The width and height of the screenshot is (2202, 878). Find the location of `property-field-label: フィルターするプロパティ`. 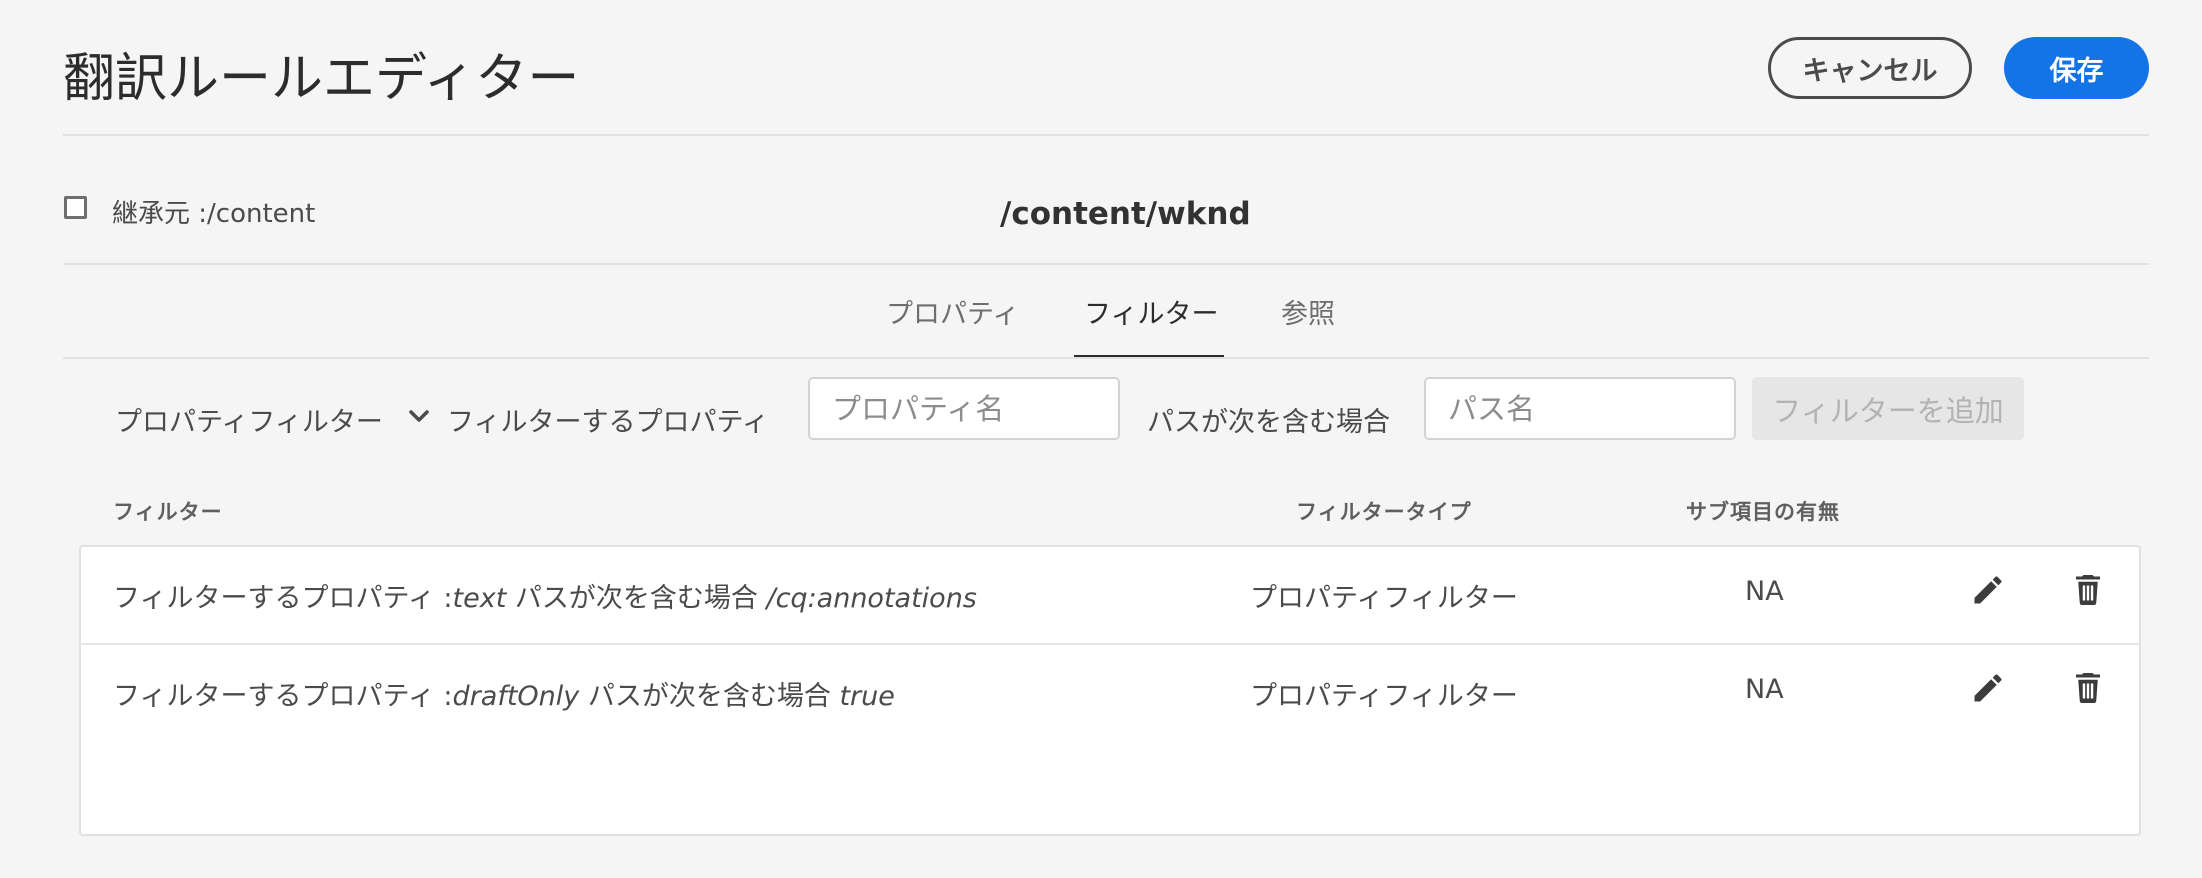

property-field-label: フィルターするプロパティ is located at coordinates (608, 422).